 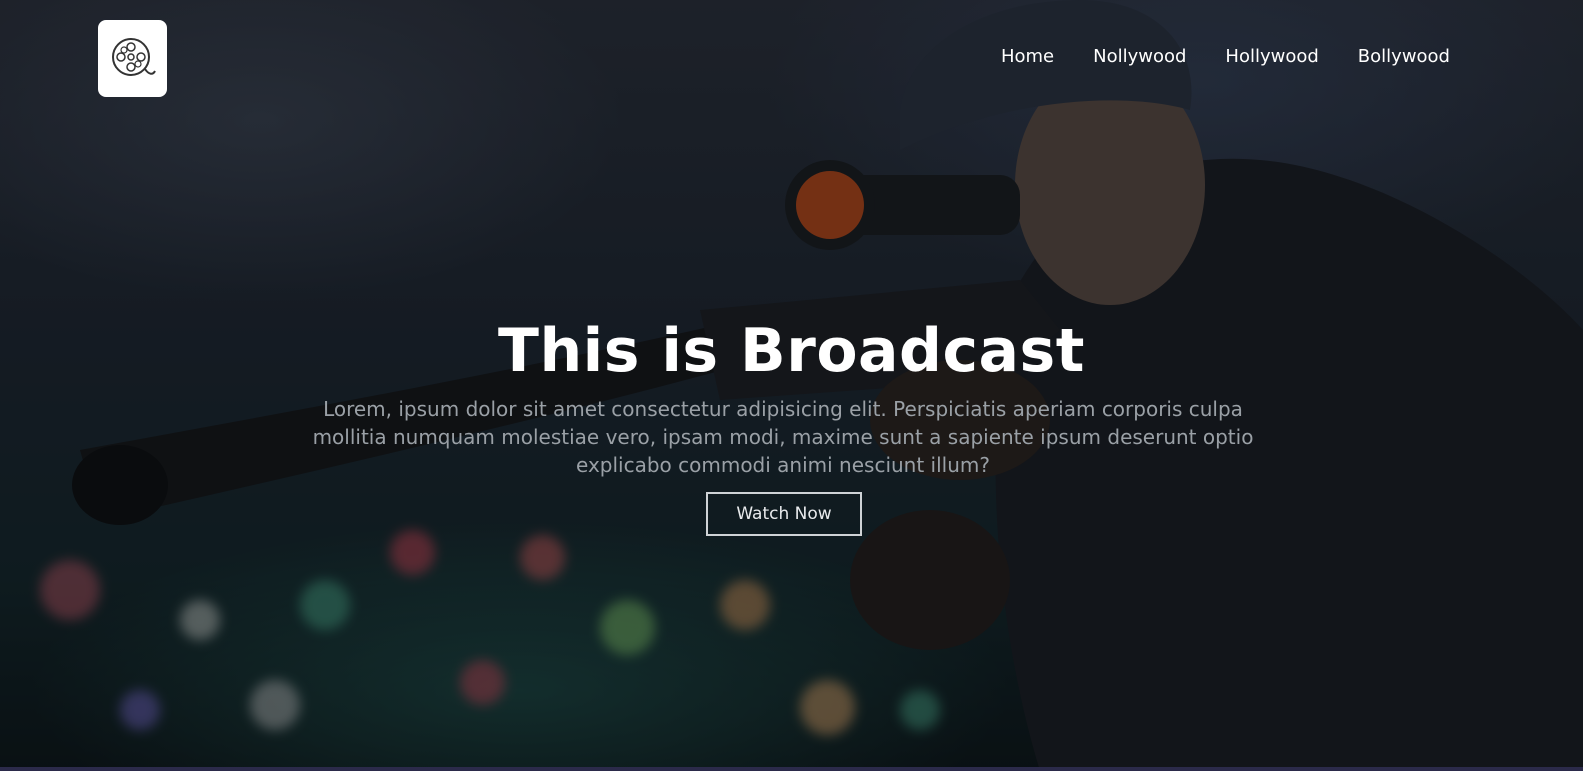 What do you see at coordinates (1271, 56) in the screenshot?
I see `nav-item-hollywood: Hollywood` at bounding box center [1271, 56].